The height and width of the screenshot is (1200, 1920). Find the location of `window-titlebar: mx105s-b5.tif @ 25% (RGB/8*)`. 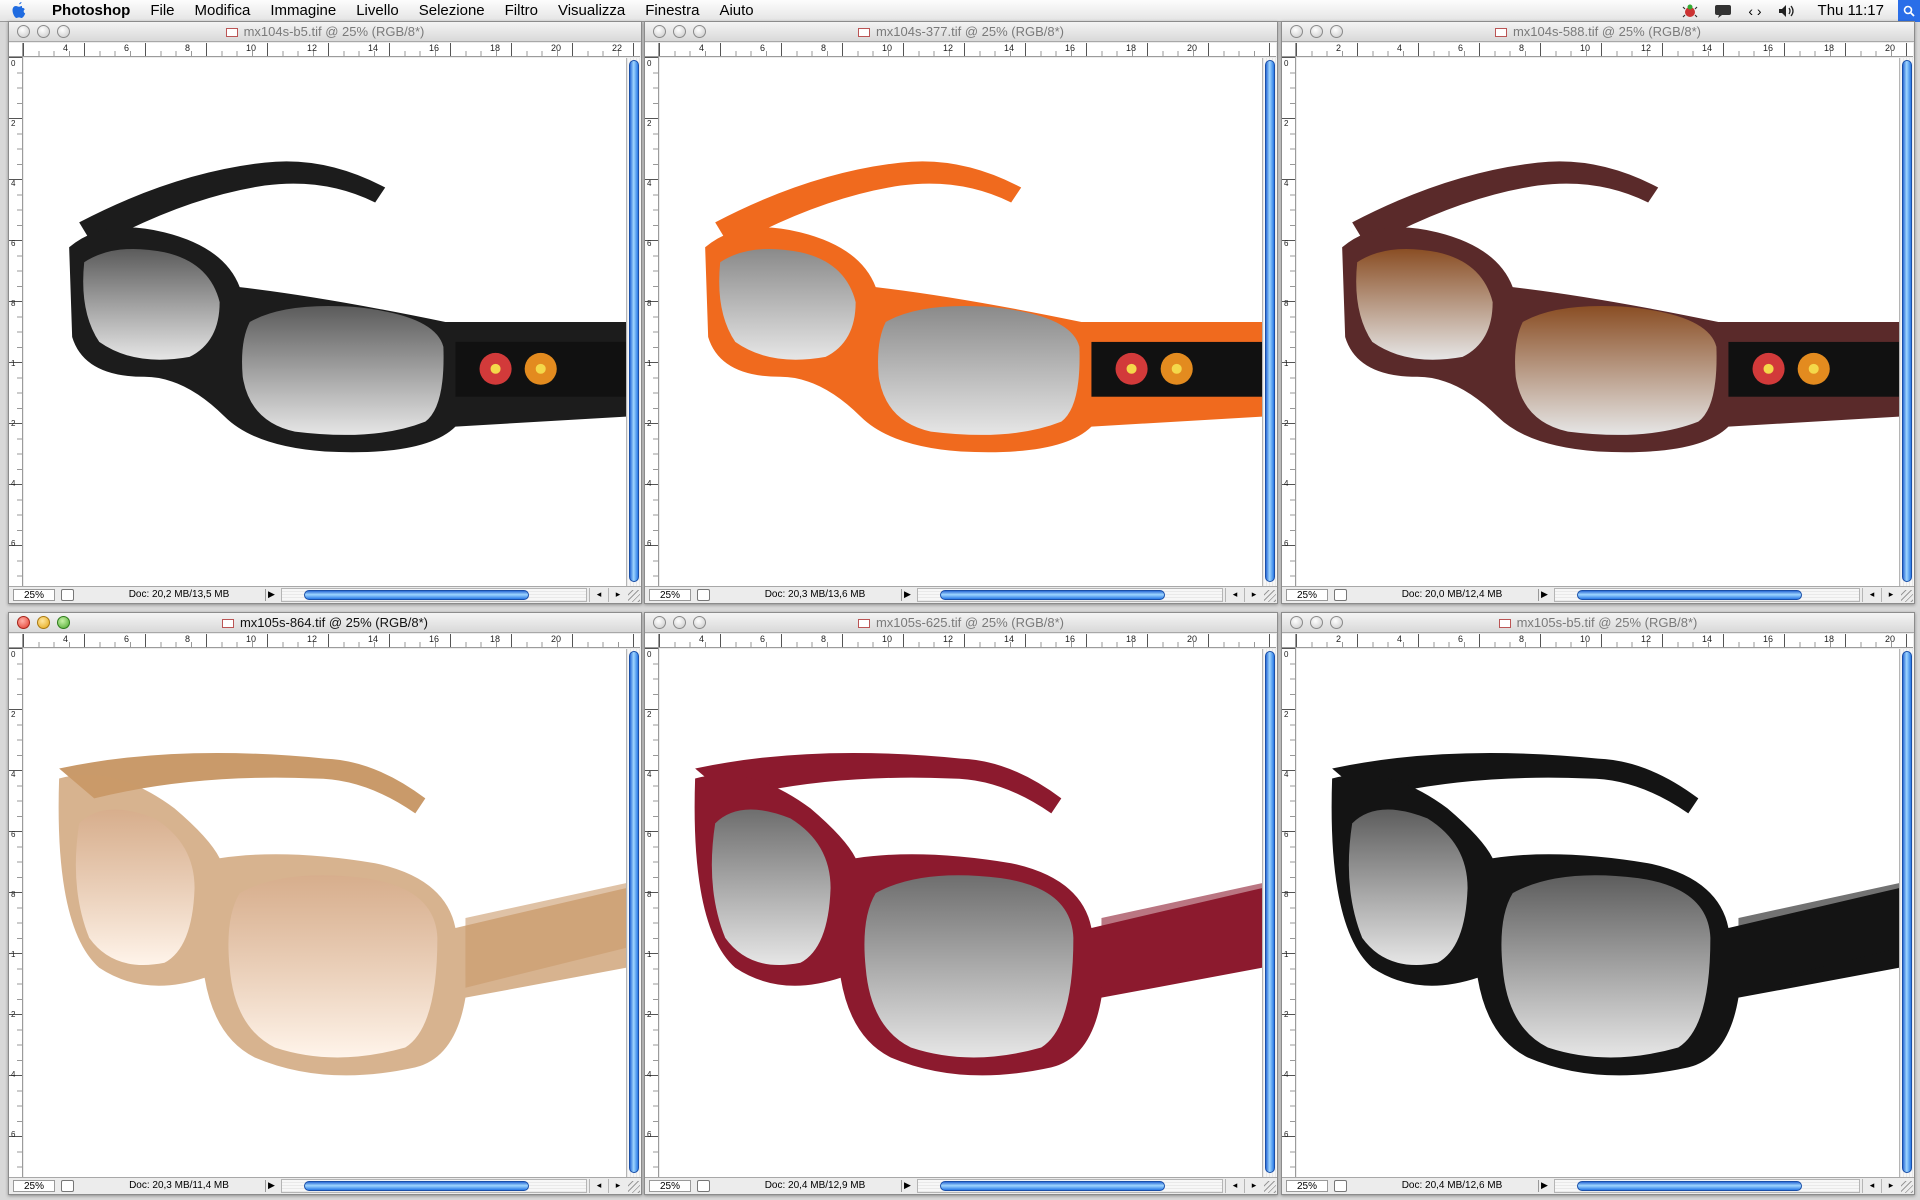

window-titlebar: mx105s-b5.tif @ 25% (RGB/8*) is located at coordinates (1598, 623).